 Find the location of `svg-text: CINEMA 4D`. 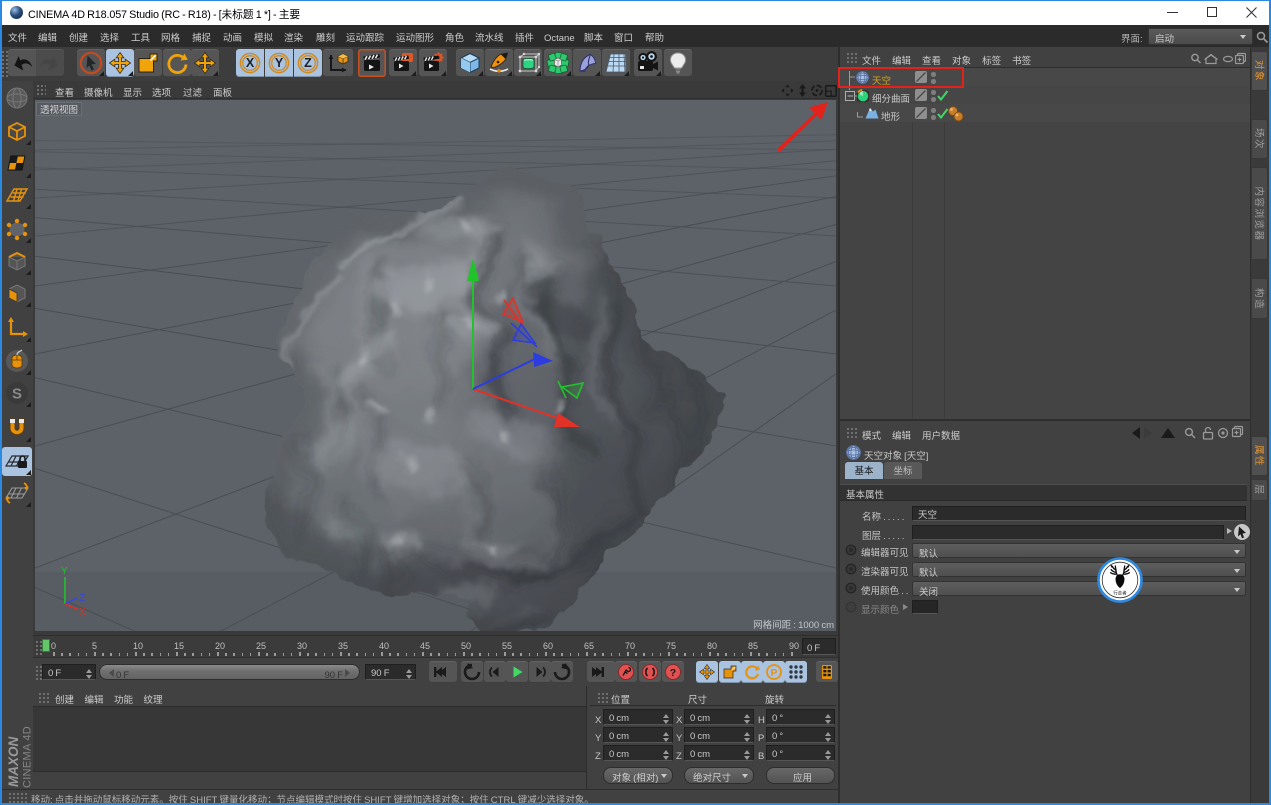

svg-text: CINEMA 4D is located at coordinates (28, 757).